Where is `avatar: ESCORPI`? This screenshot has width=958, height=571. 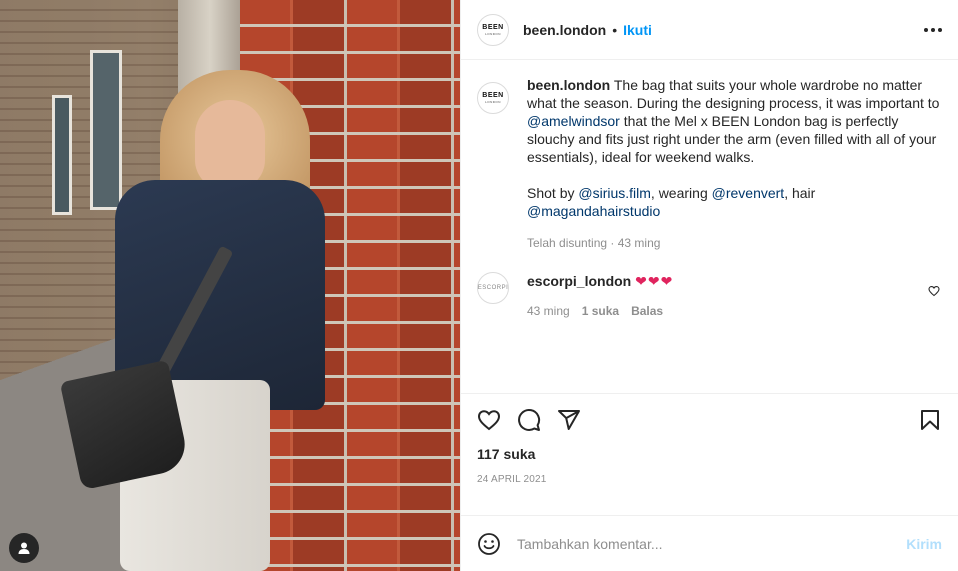 avatar: ESCORPI is located at coordinates (493, 288).